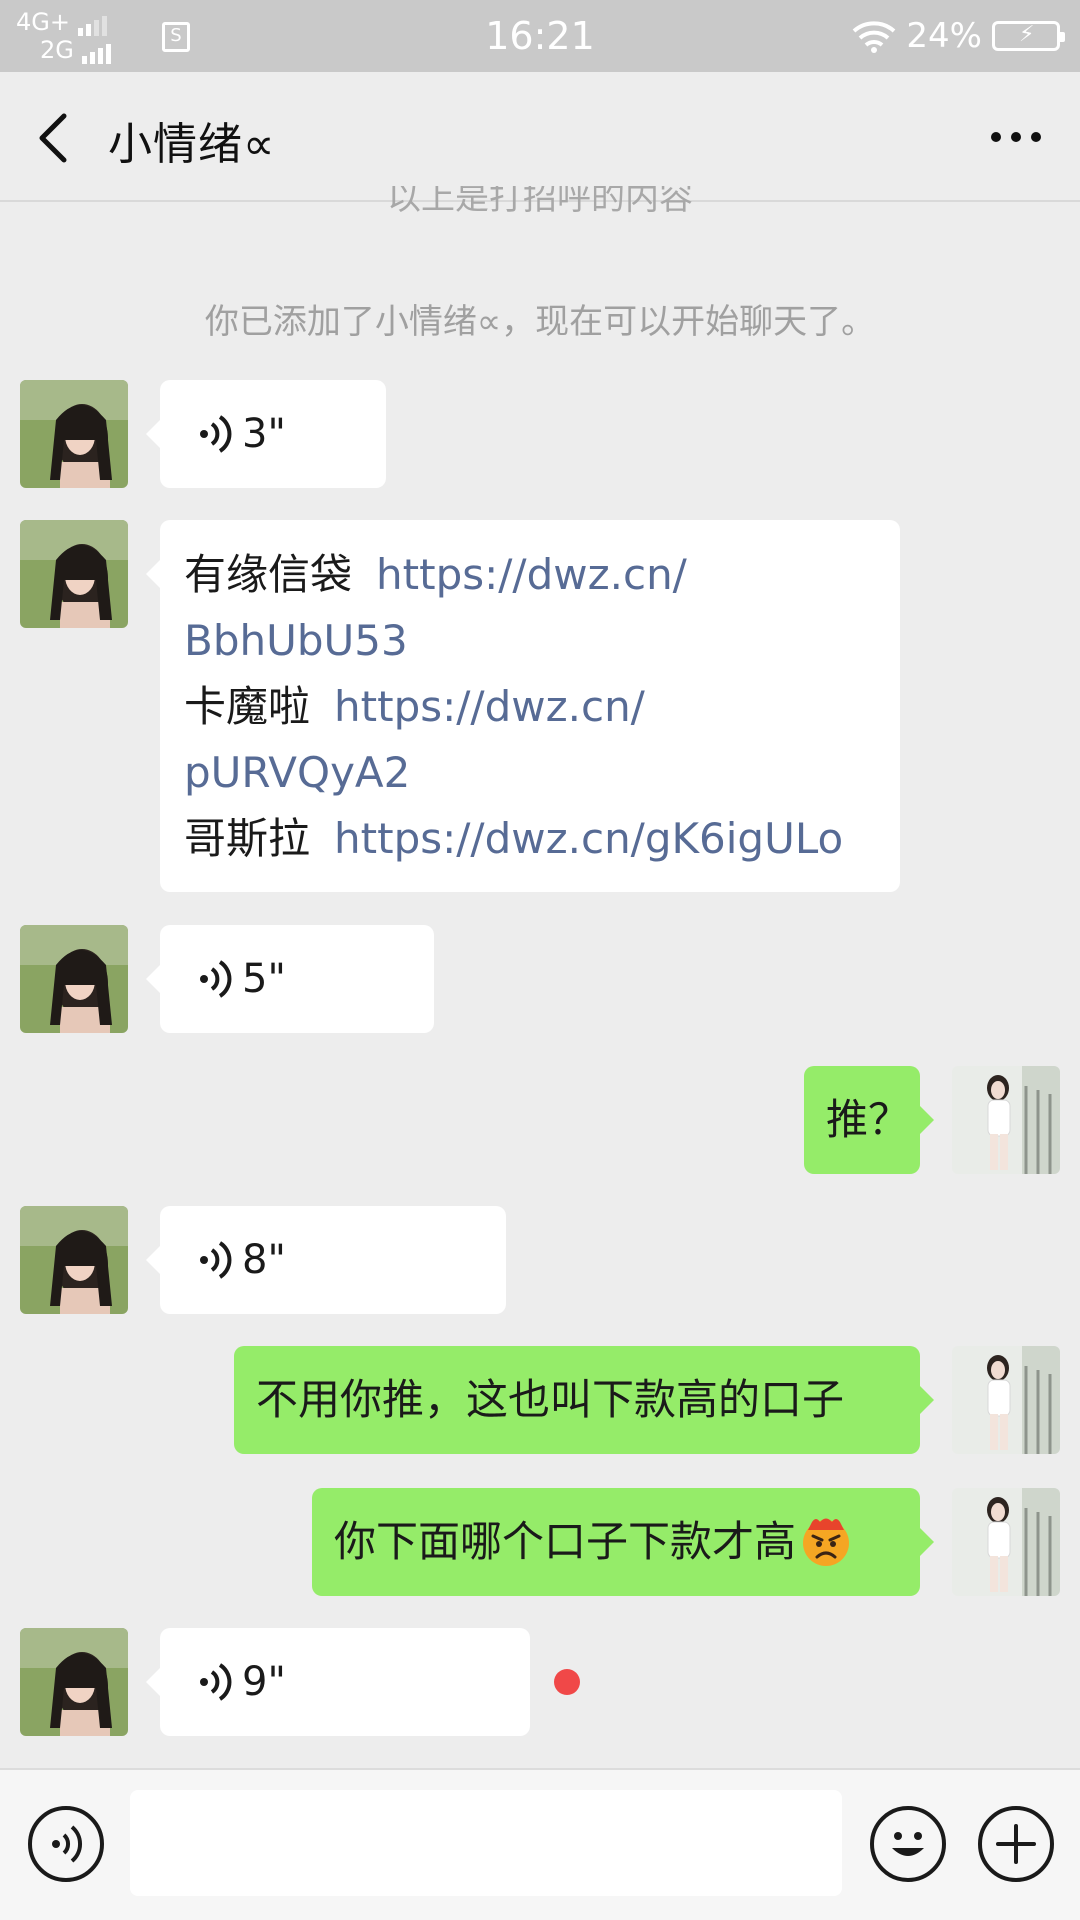  I want to click on battery-icon: ⚡, so click(1028, 36).